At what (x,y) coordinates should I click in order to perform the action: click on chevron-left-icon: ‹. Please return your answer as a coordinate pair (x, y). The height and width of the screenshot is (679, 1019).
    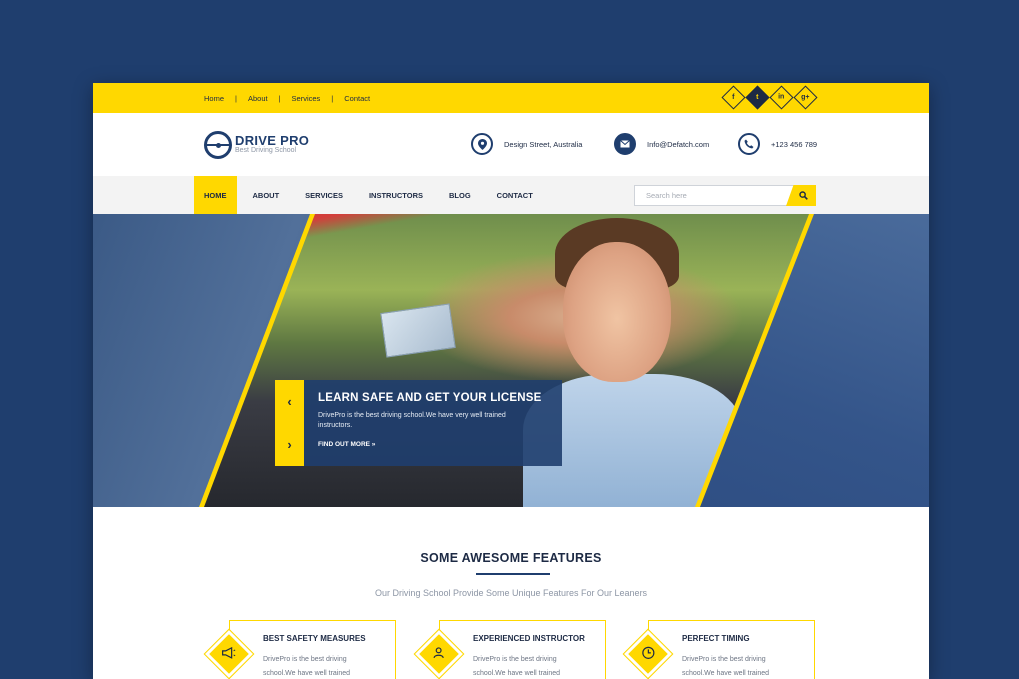
    Looking at the image, I should click on (289, 401).